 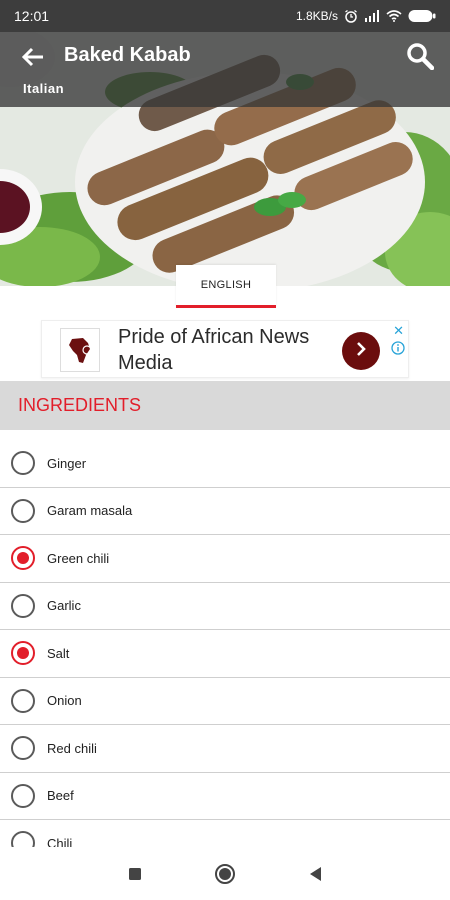 I want to click on cuisine-label: Italian, so click(x=44, y=88).